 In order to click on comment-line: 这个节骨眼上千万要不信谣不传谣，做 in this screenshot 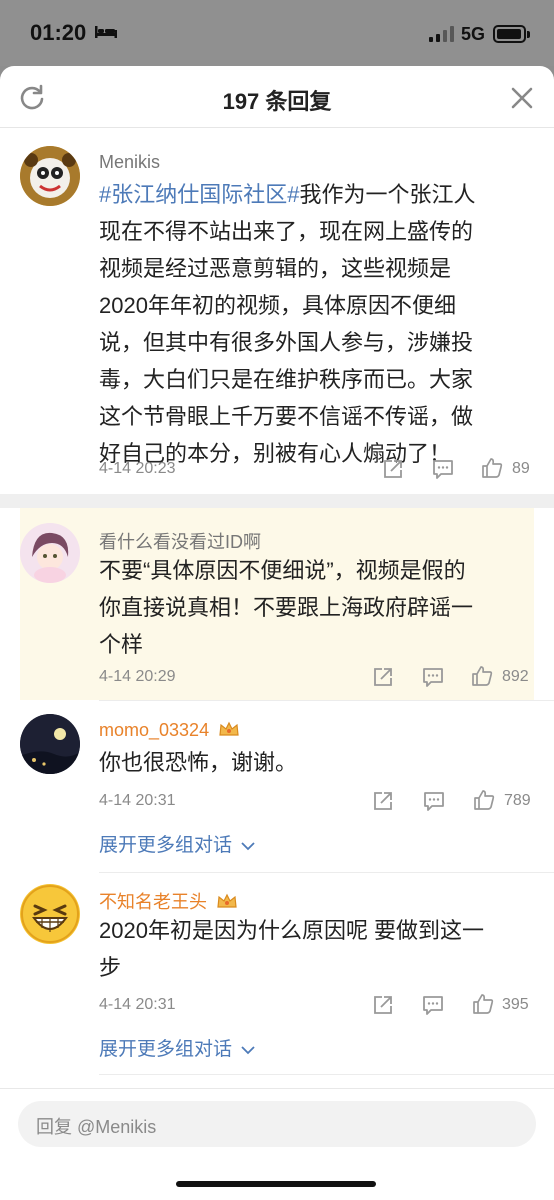, I will do `click(286, 416)`.